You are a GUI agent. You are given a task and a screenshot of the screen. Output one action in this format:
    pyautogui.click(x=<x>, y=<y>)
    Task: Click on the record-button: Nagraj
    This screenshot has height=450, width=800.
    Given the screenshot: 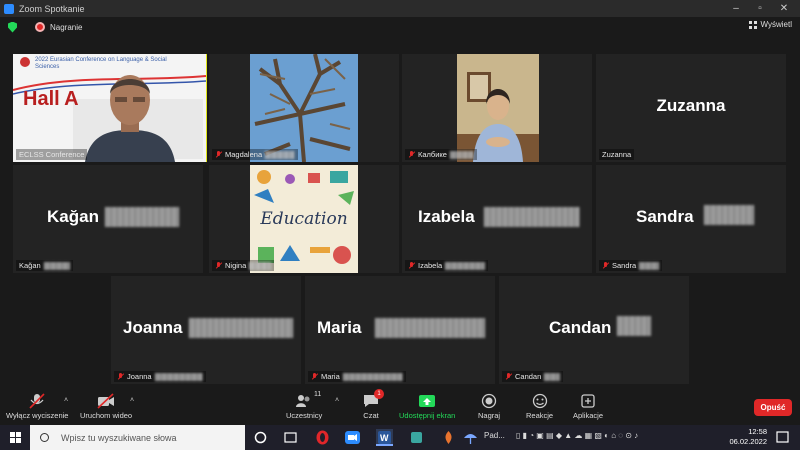 What is the action you would take?
    pyautogui.click(x=489, y=403)
    